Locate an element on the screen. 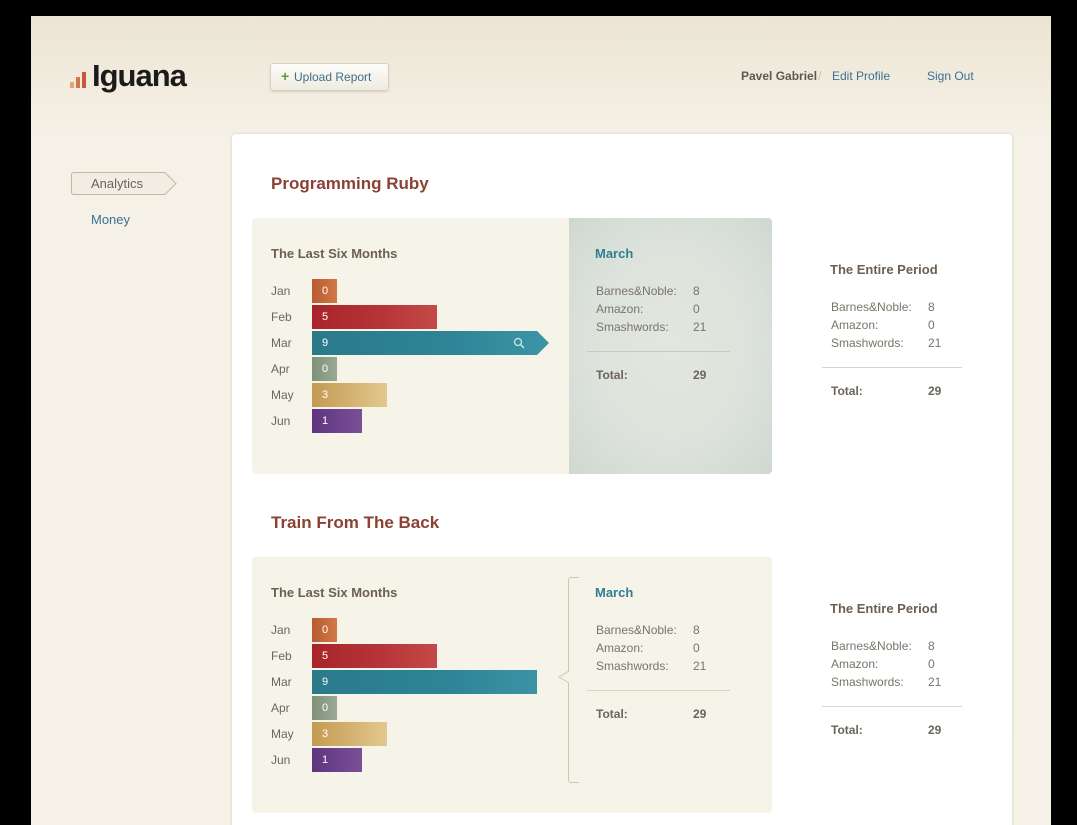 The height and width of the screenshot is (825, 1077). sign-out-link: Sign Out is located at coordinates (950, 76).